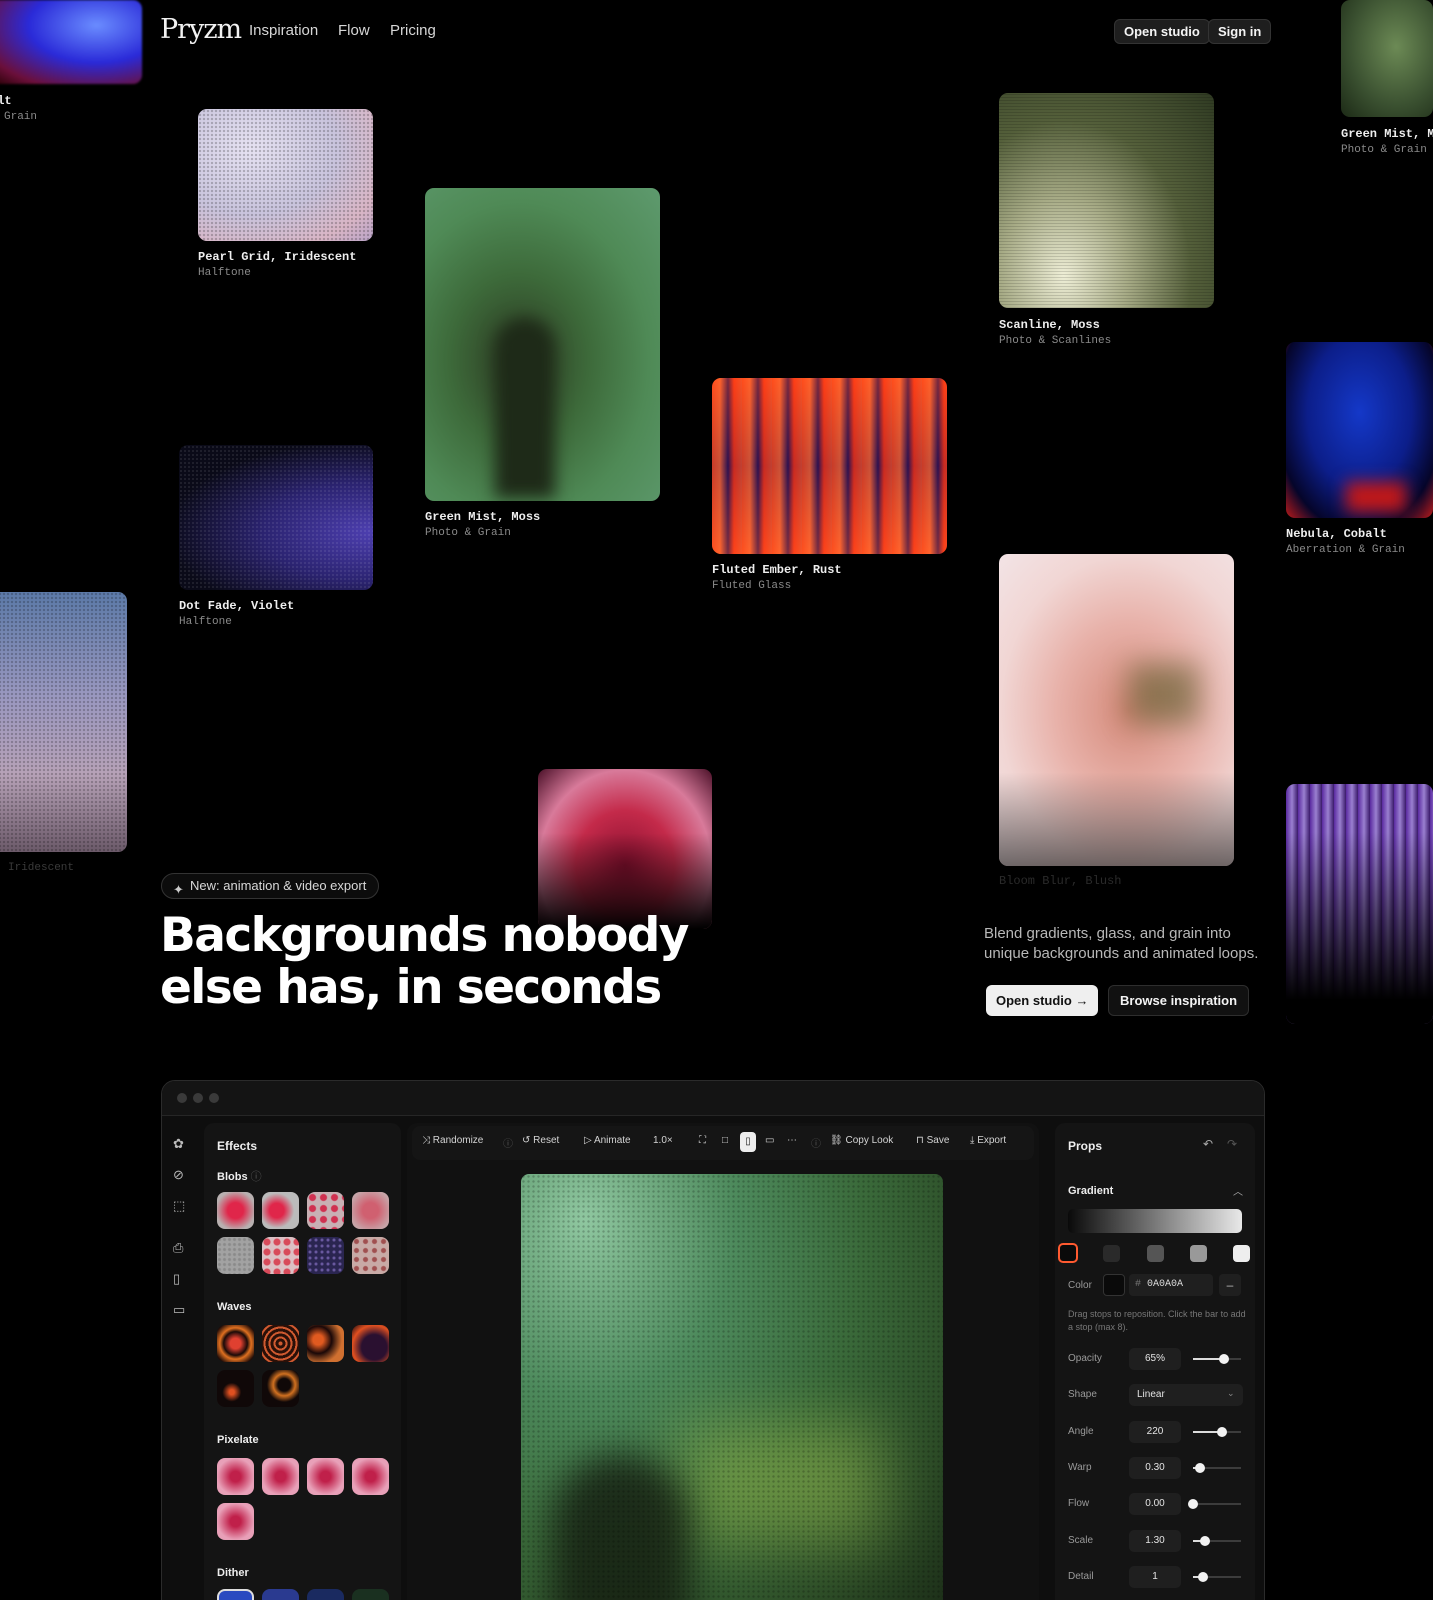 The height and width of the screenshot is (1600, 1433). What do you see at coordinates (201, 29) in the screenshot?
I see `logo: Pryzm` at bounding box center [201, 29].